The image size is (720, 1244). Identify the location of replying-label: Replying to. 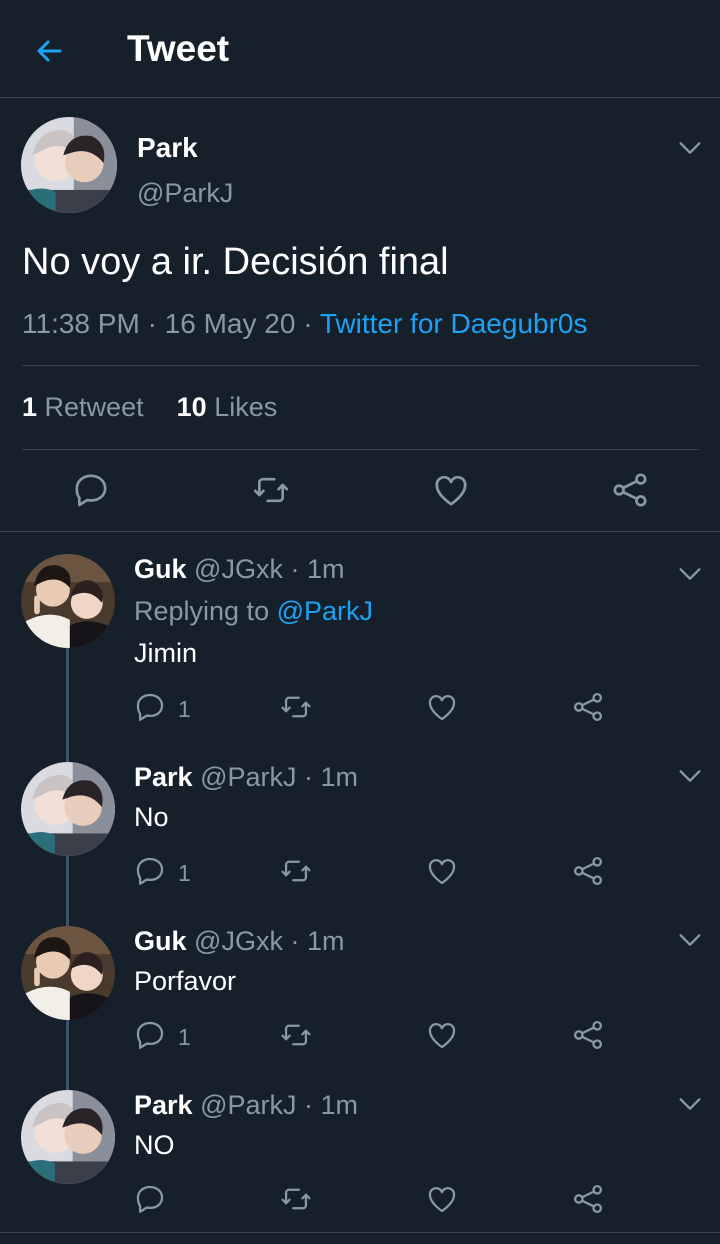
(202, 611).